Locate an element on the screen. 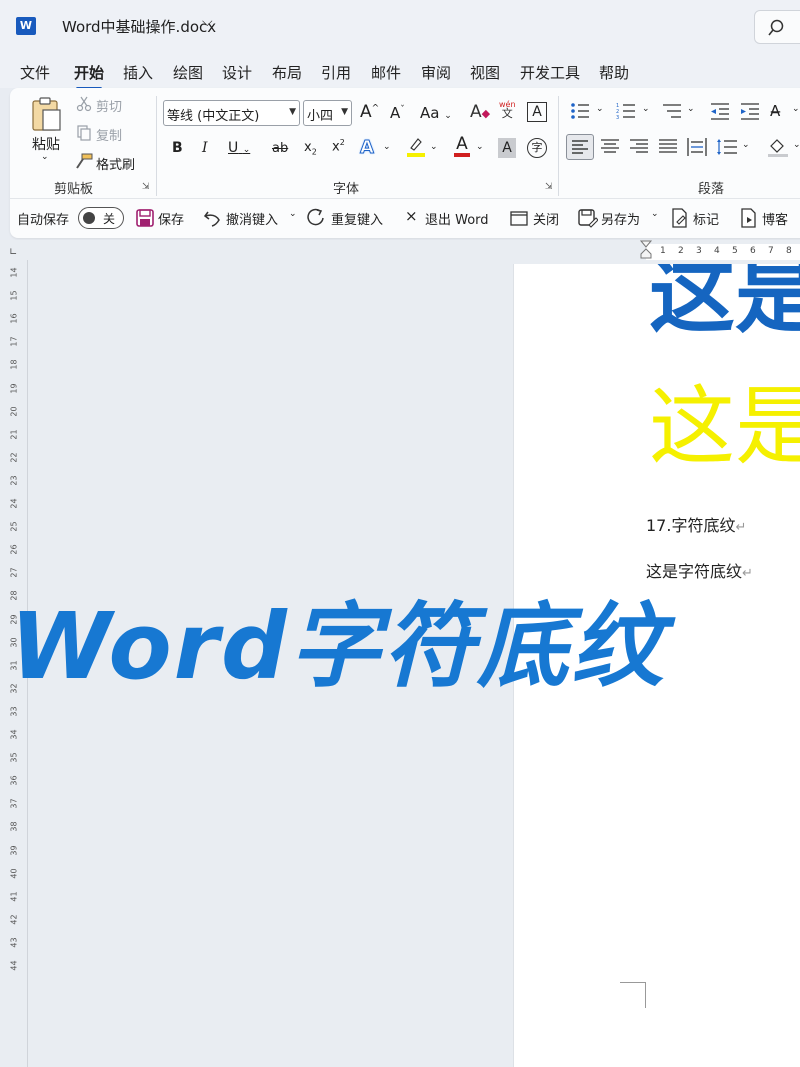 The image size is (800, 1067). underline-button: U ⌄ is located at coordinates (239, 148).